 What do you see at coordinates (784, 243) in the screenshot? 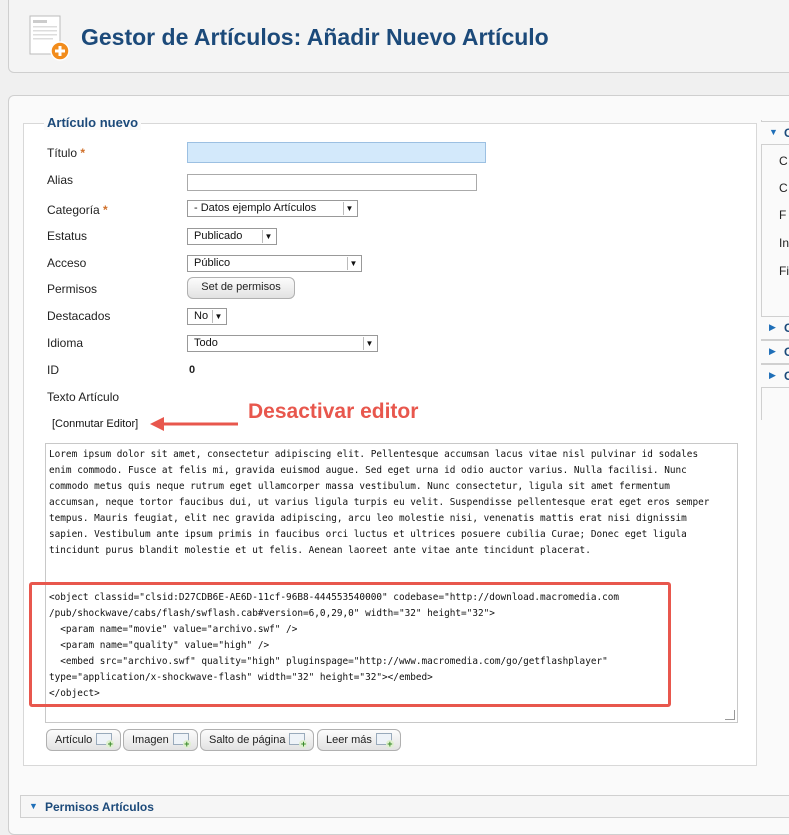
I see `sidebar-row: In` at bounding box center [784, 243].